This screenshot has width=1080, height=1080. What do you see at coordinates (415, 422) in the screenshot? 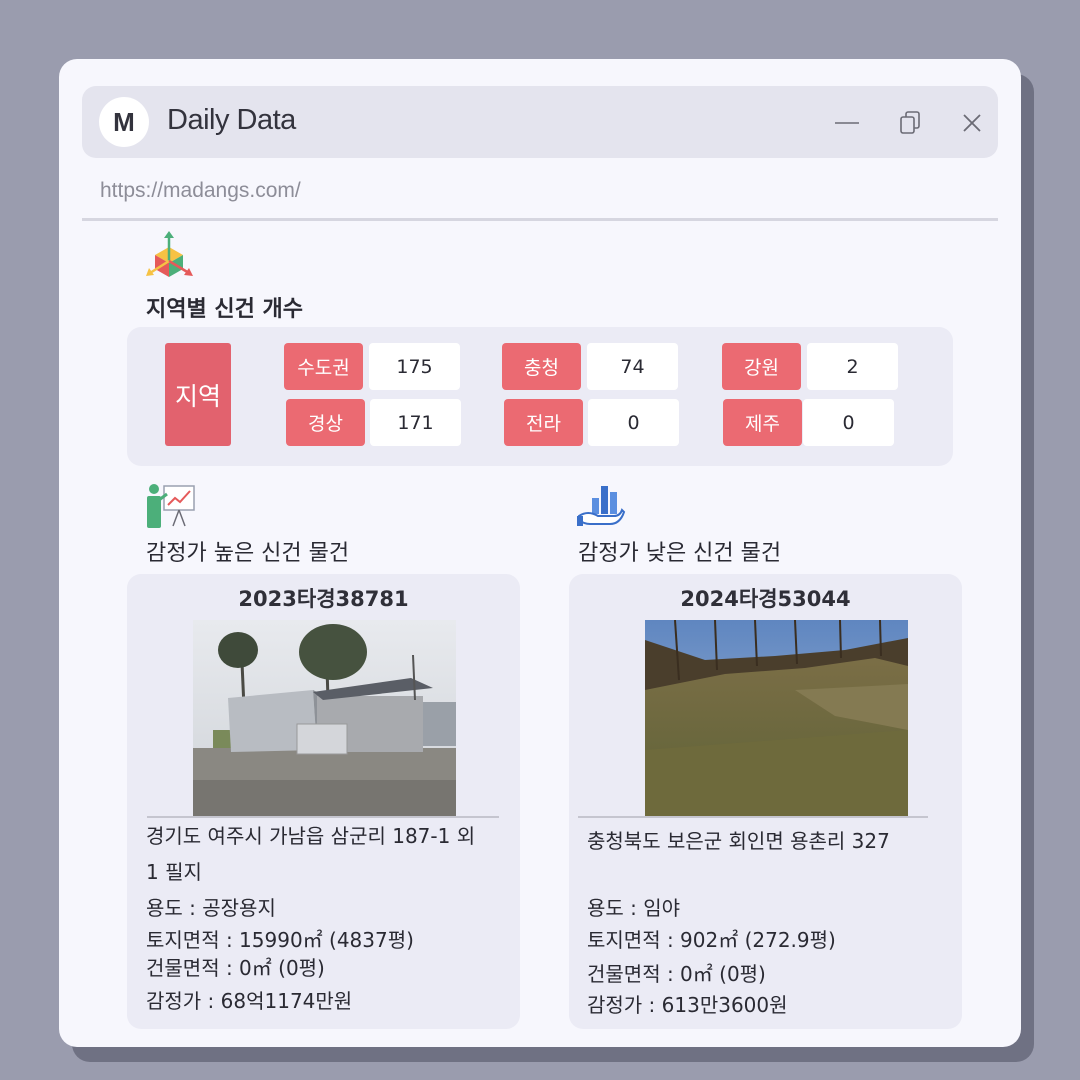
I see `region-count: 171` at bounding box center [415, 422].